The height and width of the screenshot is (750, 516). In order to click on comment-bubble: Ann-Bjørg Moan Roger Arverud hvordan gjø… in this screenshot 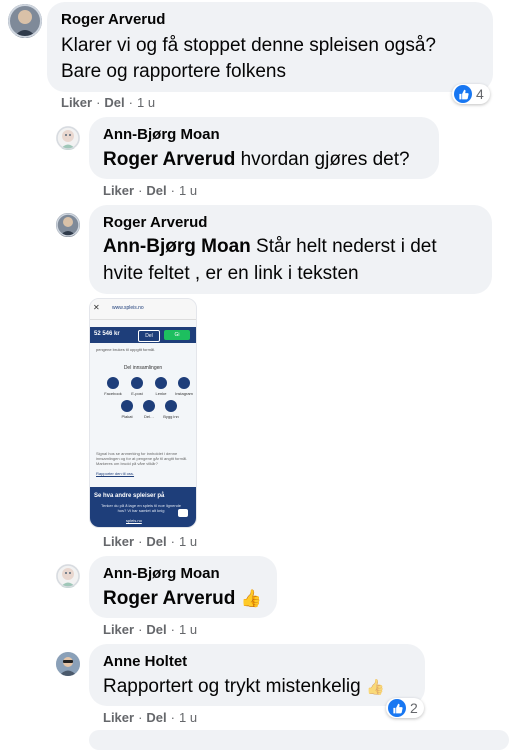, I will do `click(264, 148)`.